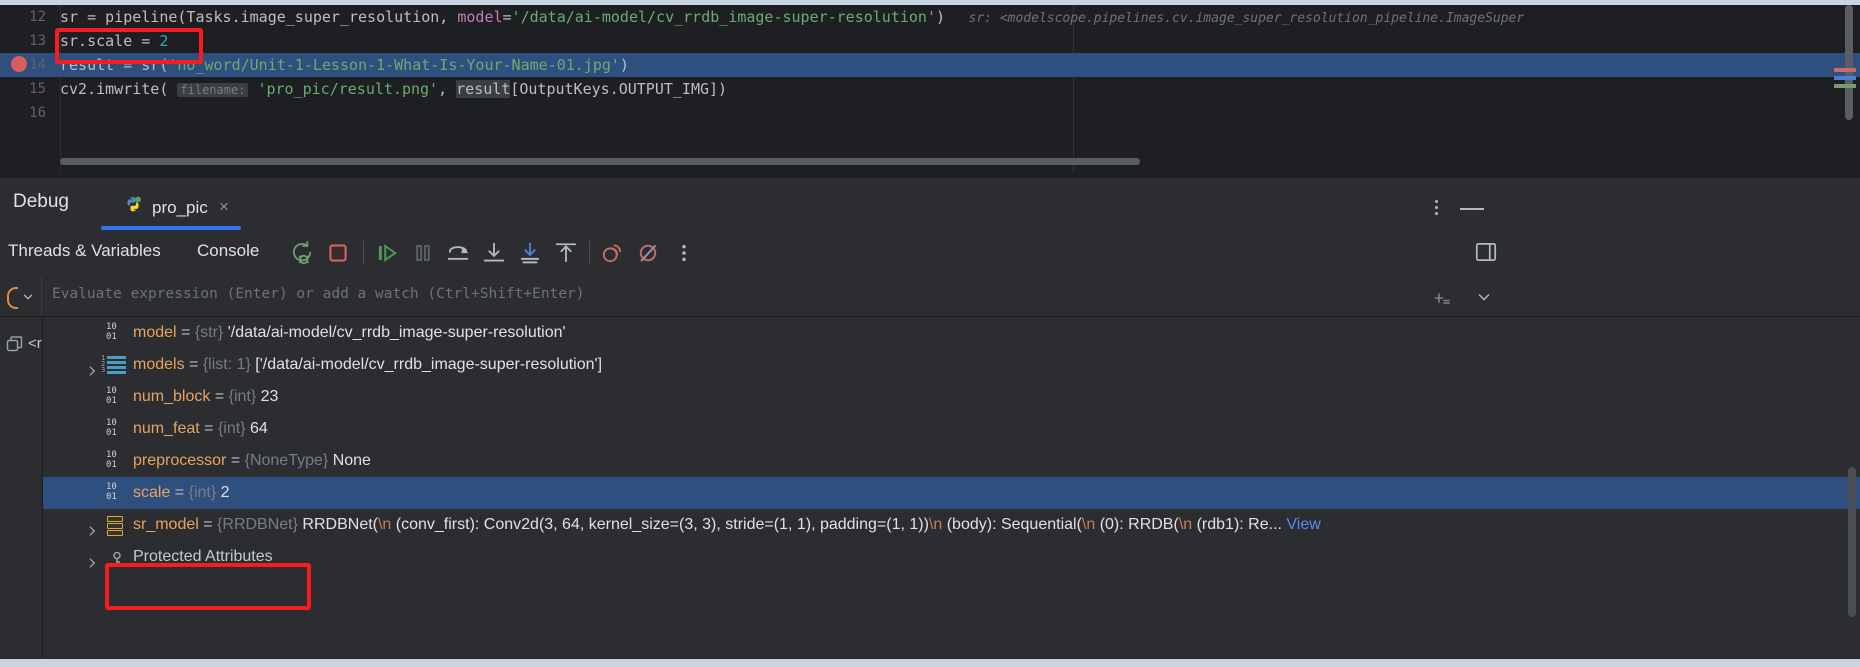 This screenshot has width=1860, height=667. What do you see at coordinates (303, 253) in the screenshot?
I see `rerun-button` at bounding box center [303, 253].